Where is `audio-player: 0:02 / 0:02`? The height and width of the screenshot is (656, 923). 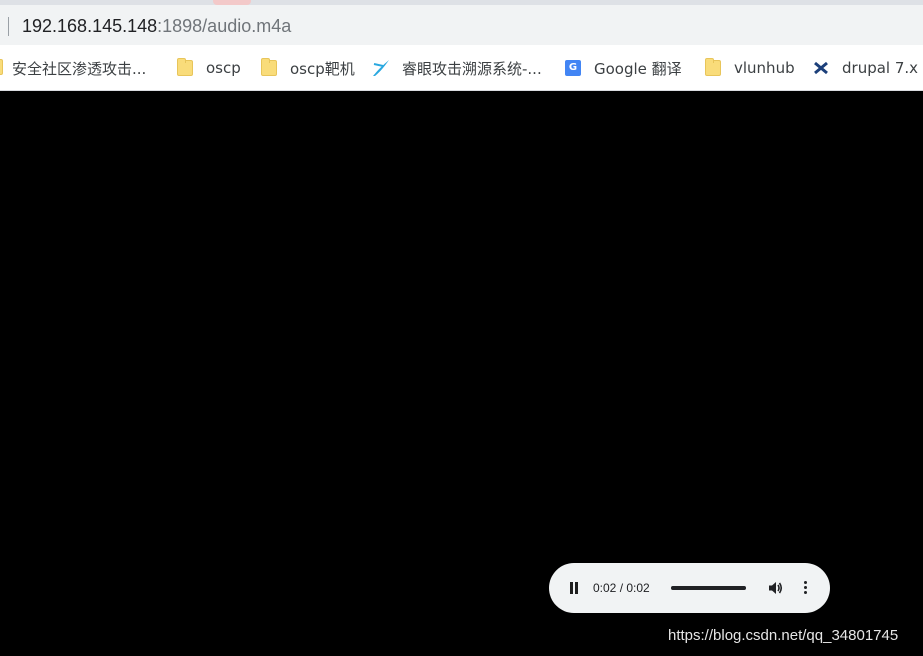
audio-player: 0:02 / 0:02 is located at coordinates (689, 588).